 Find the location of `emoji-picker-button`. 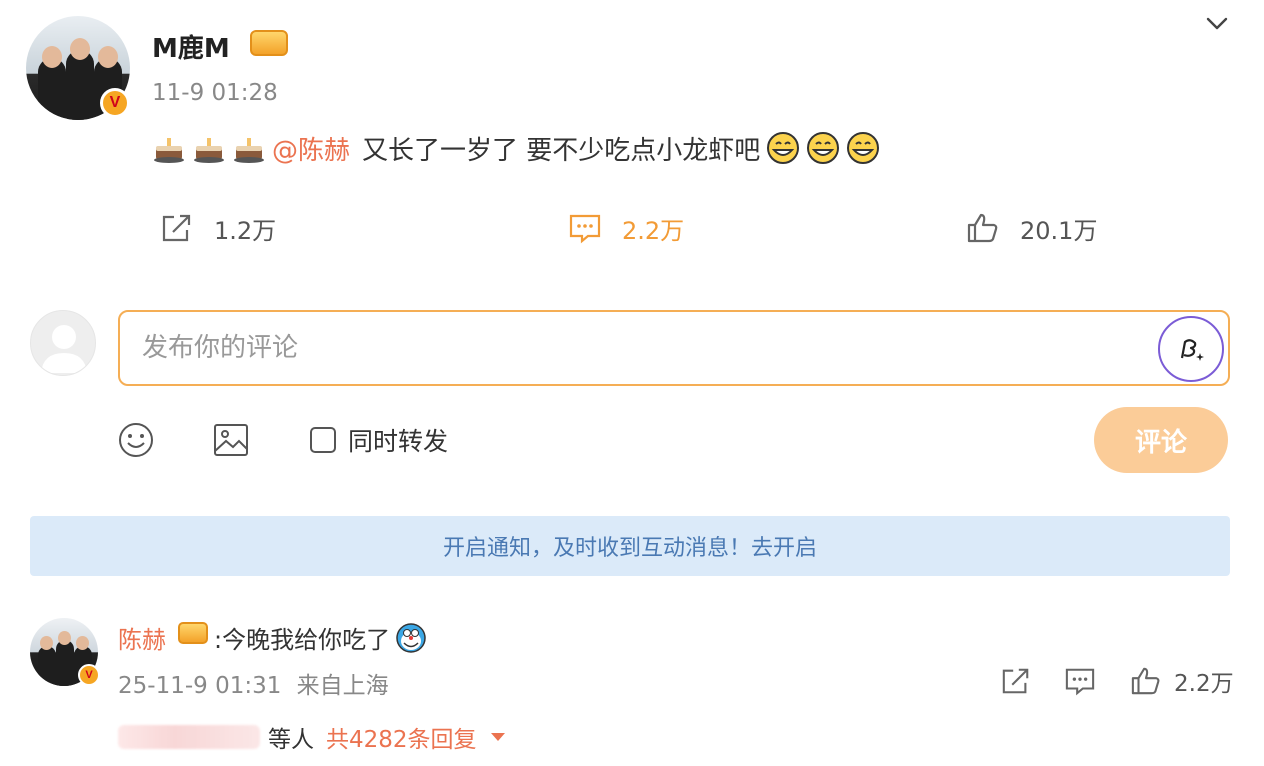

emoji-picker-button is located at coordinates (136, 440).